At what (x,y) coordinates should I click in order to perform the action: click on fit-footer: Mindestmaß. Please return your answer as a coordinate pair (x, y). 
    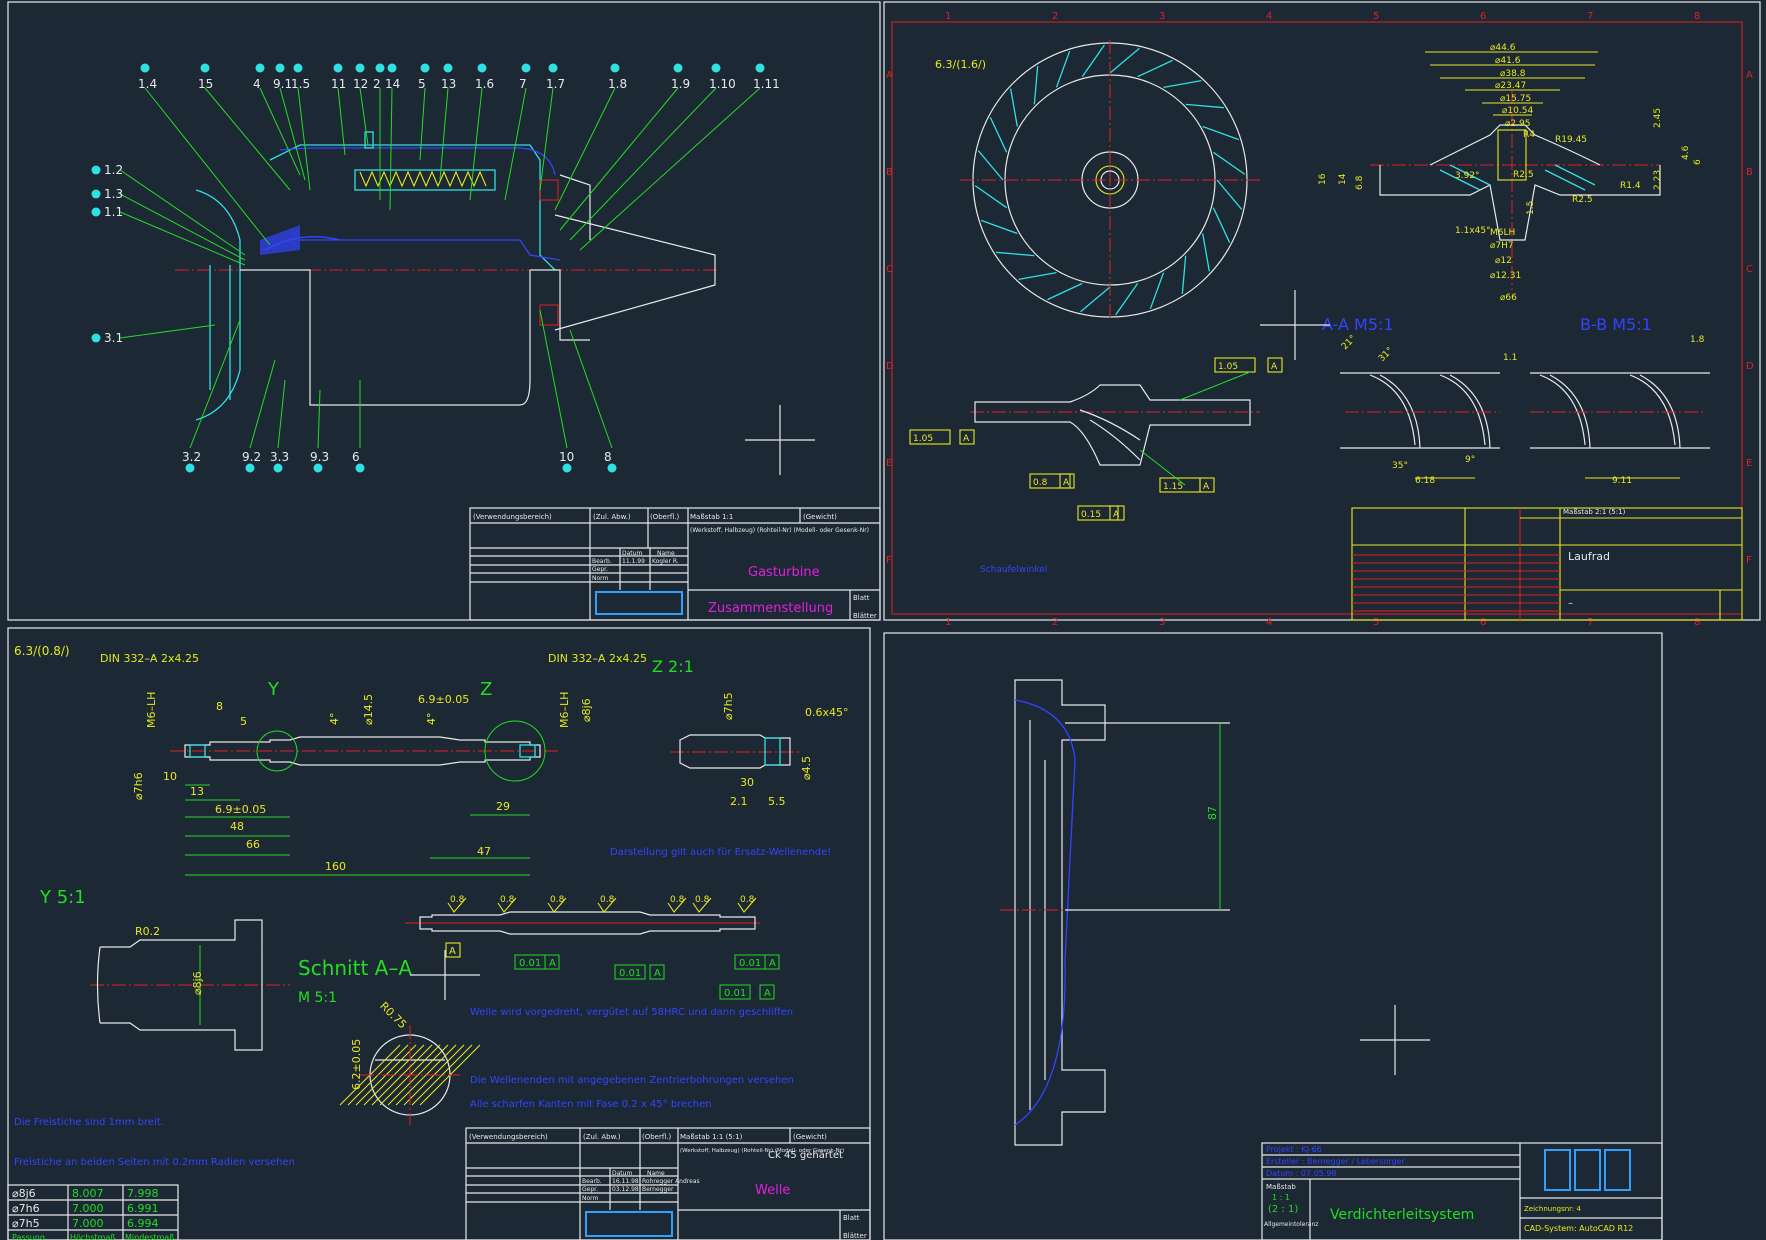
    Looking at the image, I should click on (149, 1236).